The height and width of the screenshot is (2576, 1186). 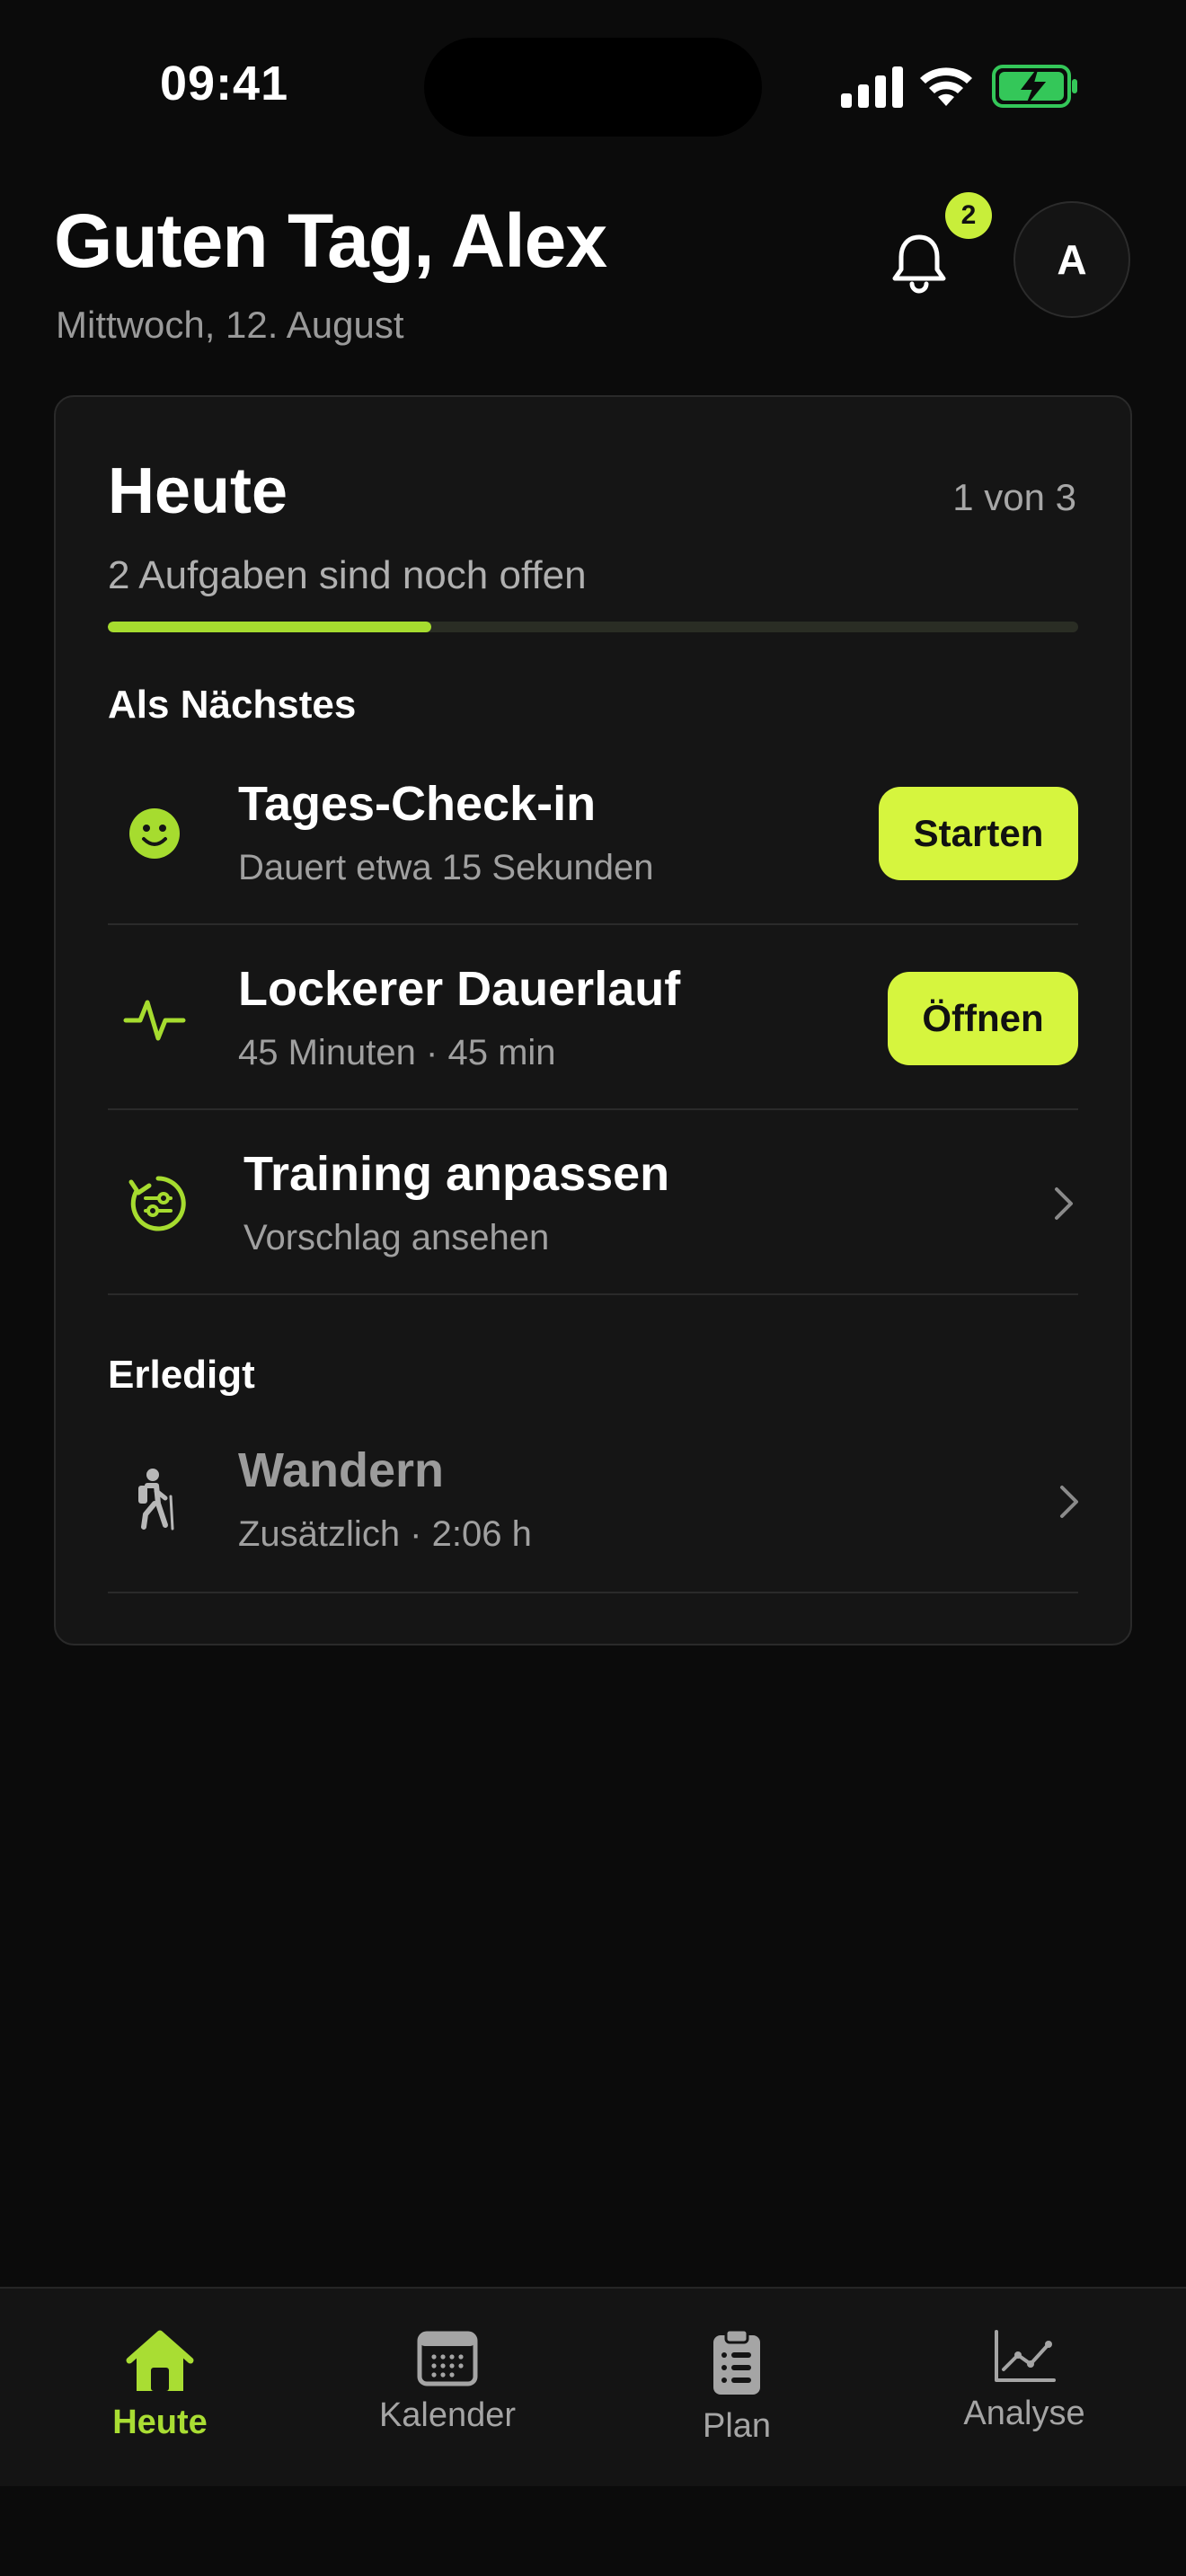 I want to click on tab-kalender: Kalender, so click(x=447, y=2381).